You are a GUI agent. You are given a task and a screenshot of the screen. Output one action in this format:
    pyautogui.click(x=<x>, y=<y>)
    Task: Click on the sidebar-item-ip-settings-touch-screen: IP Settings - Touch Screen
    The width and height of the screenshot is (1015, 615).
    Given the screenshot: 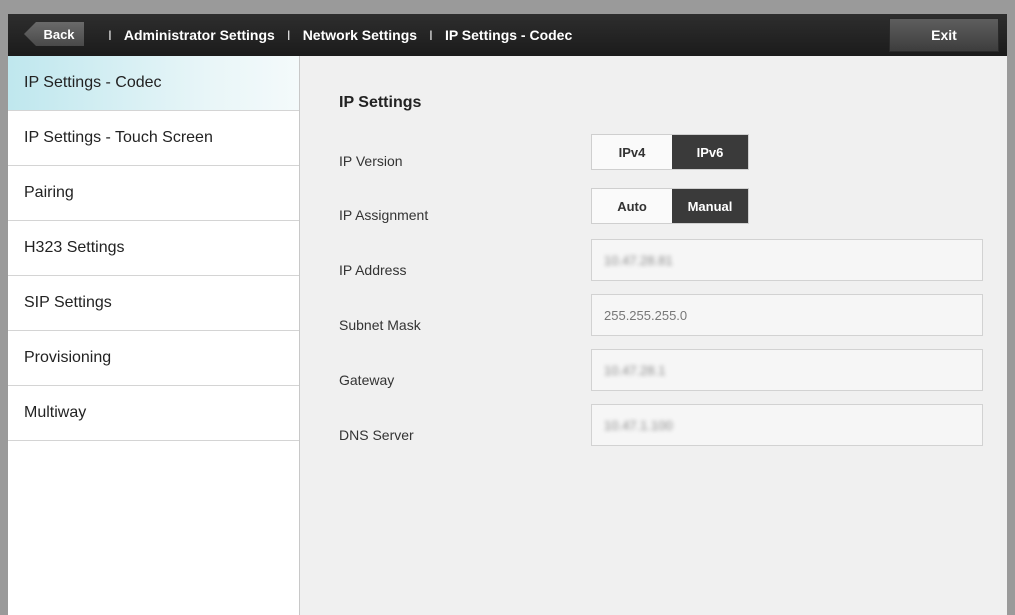 What is the action you would take?
    pyautogui.click(x=153, y=138)
    